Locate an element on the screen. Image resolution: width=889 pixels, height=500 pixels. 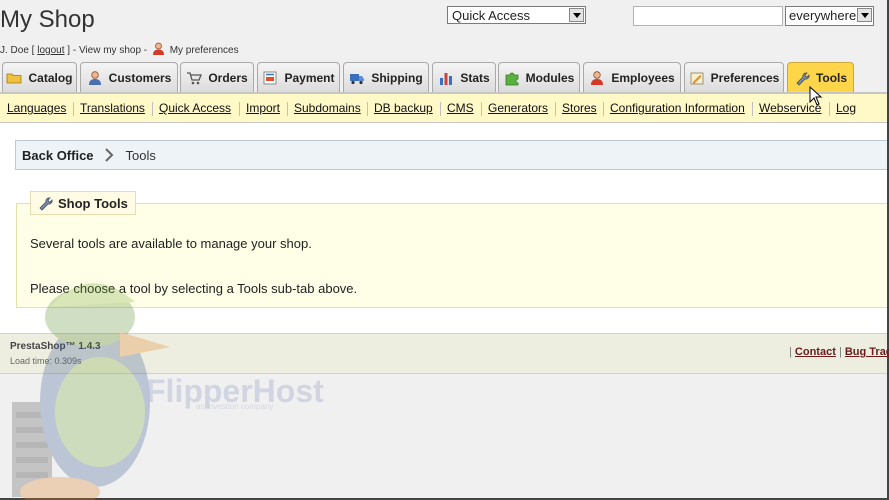
load-time: Load time: 0.309s is located at coordinates (46, 361).